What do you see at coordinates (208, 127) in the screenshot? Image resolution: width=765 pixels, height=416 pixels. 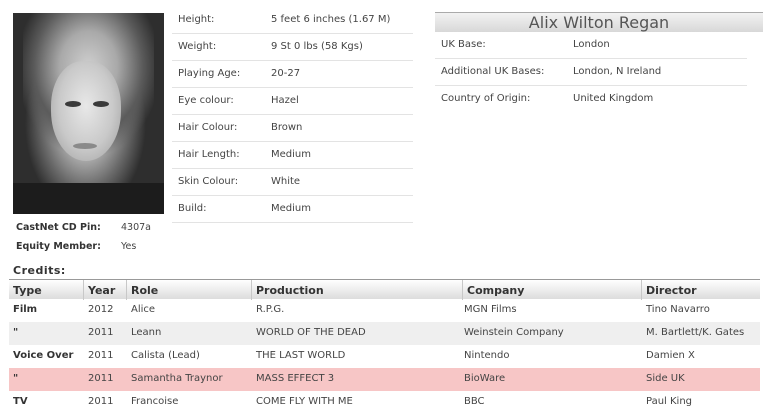 I see `attribute-label: Hair Colour:` at bounding box center [208, 127].